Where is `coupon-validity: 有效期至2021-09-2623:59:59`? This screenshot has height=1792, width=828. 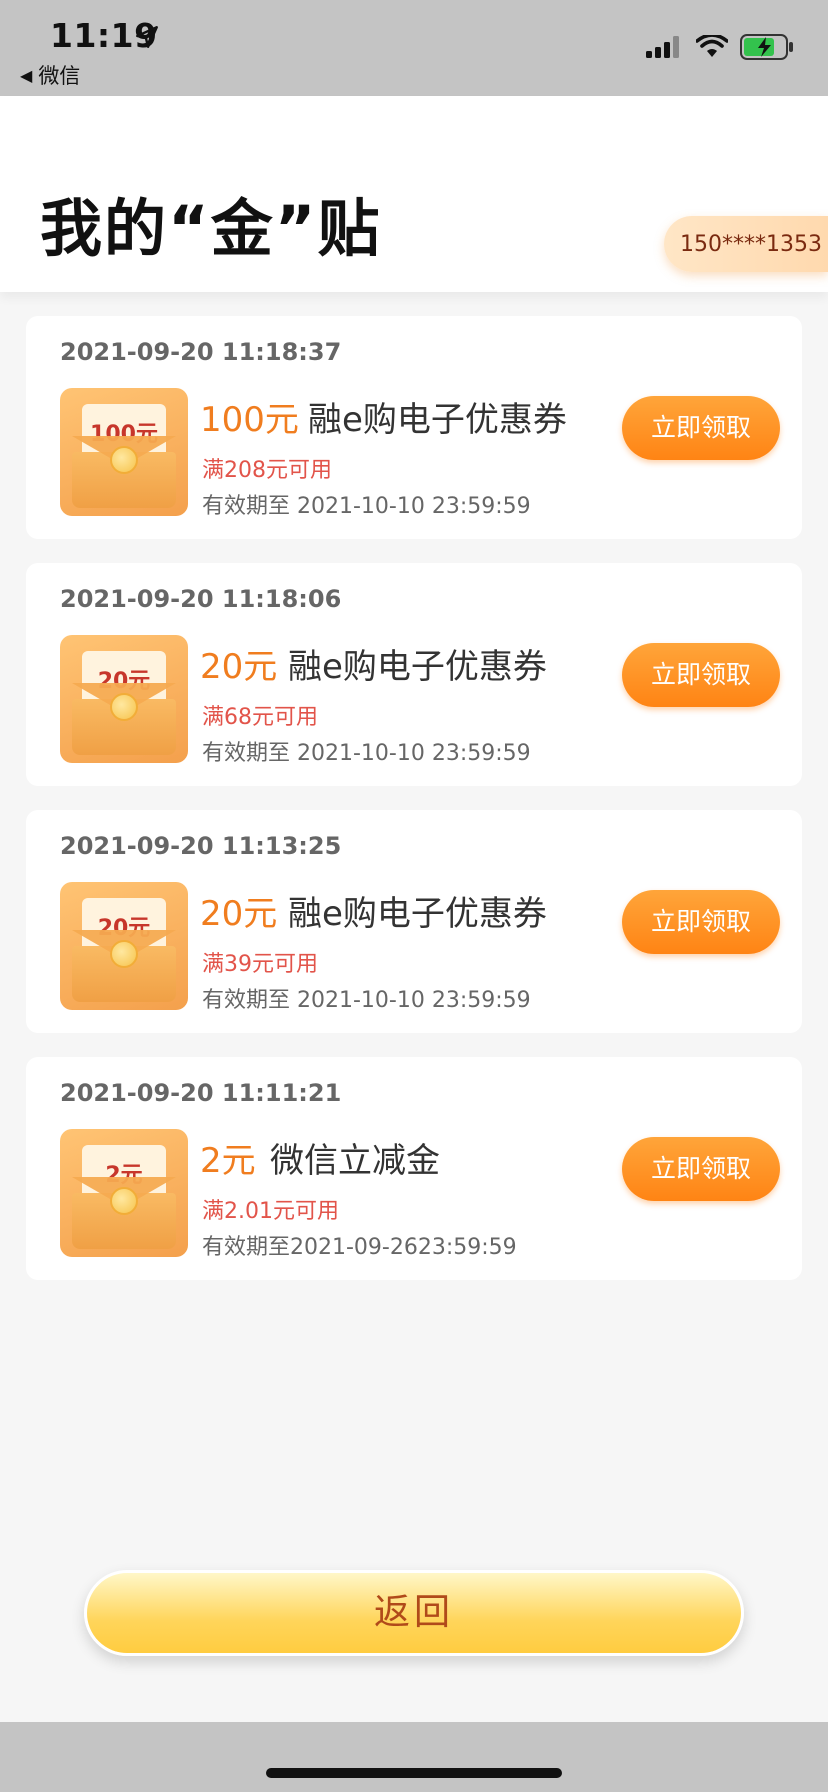
coupon-validity: 有效期至2021-09-2623:59:59 is located at coordinates (359, 1247).